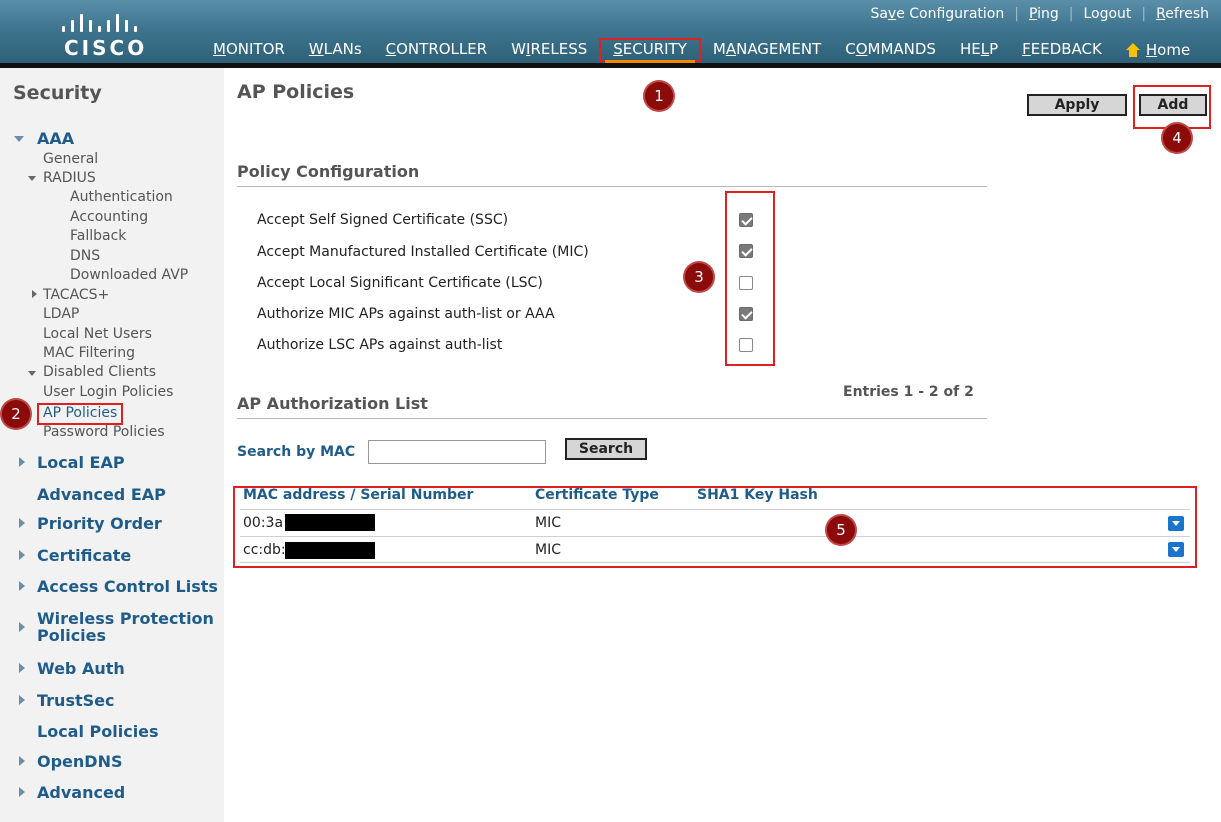 Image resolution: width=1221 pixels, height=822 pixels. I want to click on sidebar-item-wireless-protection-policies: Wireless Protection Policies, so click(125, 627).